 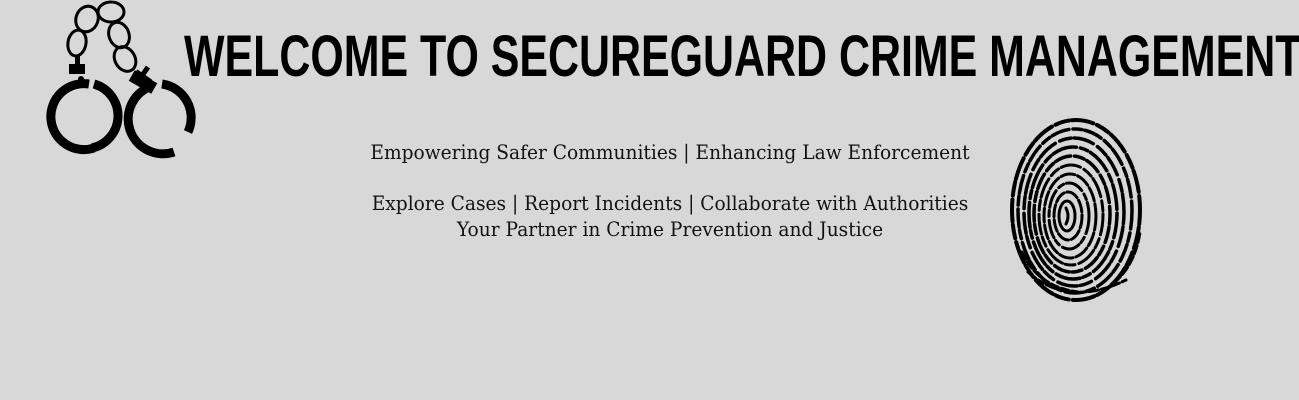 What do you see at coordinates (1076, 210) in the screenshot?
I see `fingerprint-icon` at bounding box center [1076, 210].